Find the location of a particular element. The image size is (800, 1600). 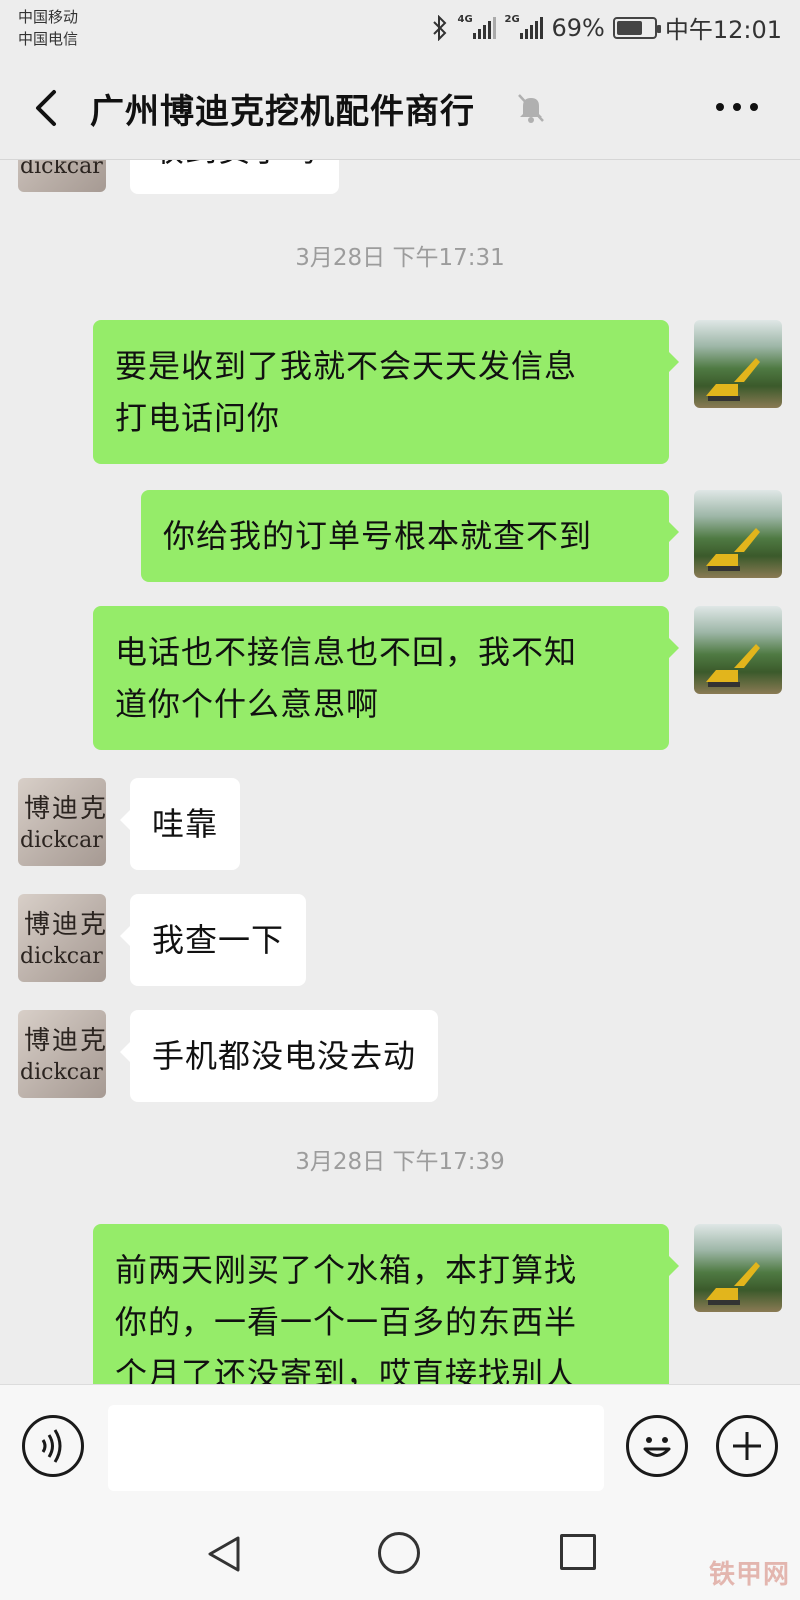

emoji-button is located at coordinates (657, 1446).